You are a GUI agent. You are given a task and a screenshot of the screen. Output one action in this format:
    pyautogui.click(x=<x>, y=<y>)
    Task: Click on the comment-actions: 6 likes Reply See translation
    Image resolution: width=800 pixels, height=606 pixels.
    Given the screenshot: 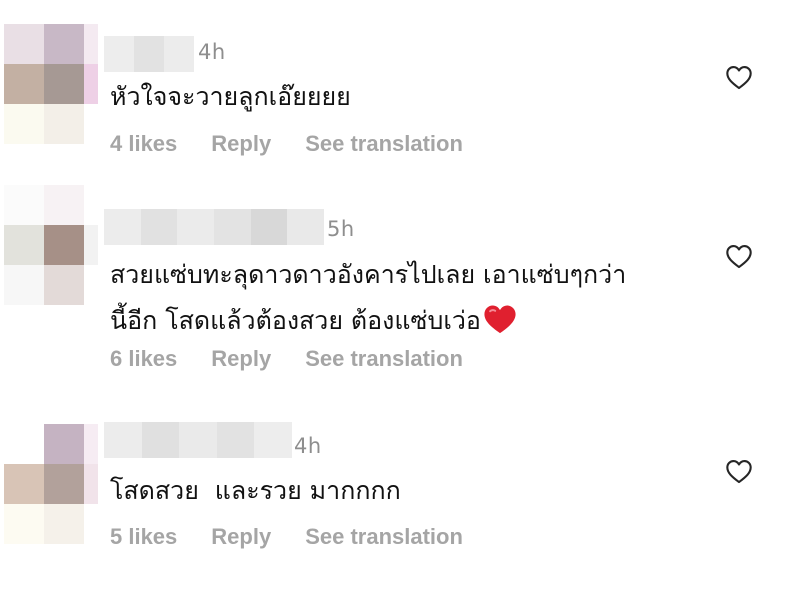 What is the action you would take?
    pyautogui.click(x=303, y=359)
    